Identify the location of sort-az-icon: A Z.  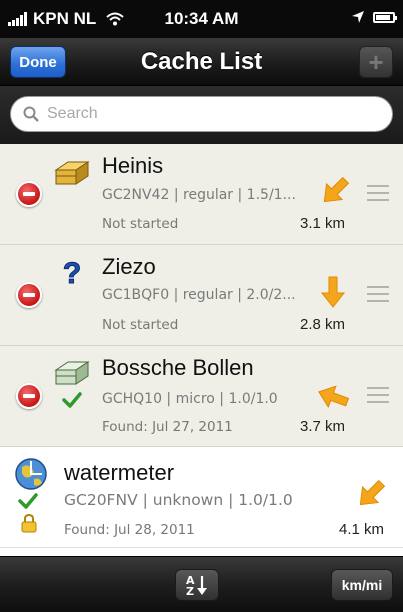
(196, 585).